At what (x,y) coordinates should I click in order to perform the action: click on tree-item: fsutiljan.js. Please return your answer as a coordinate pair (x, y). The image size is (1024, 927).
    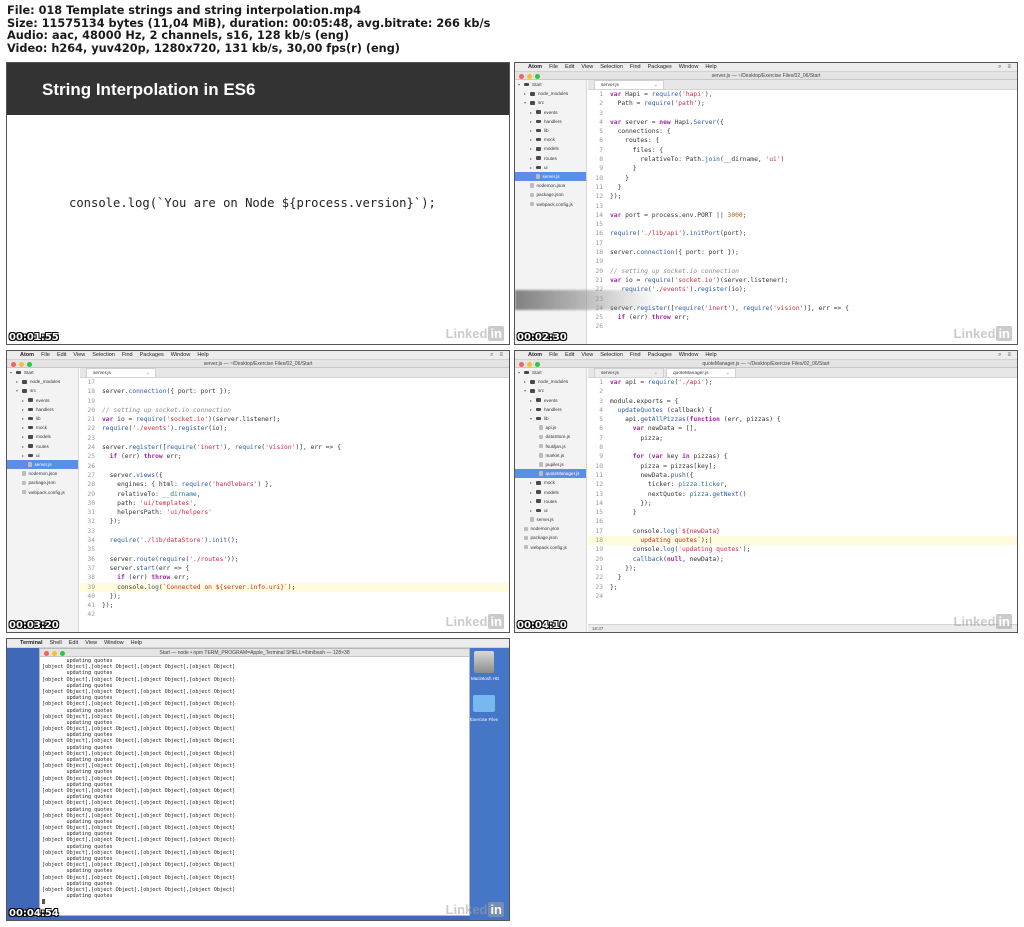
    Looking at the image, I should click on (550, 446).